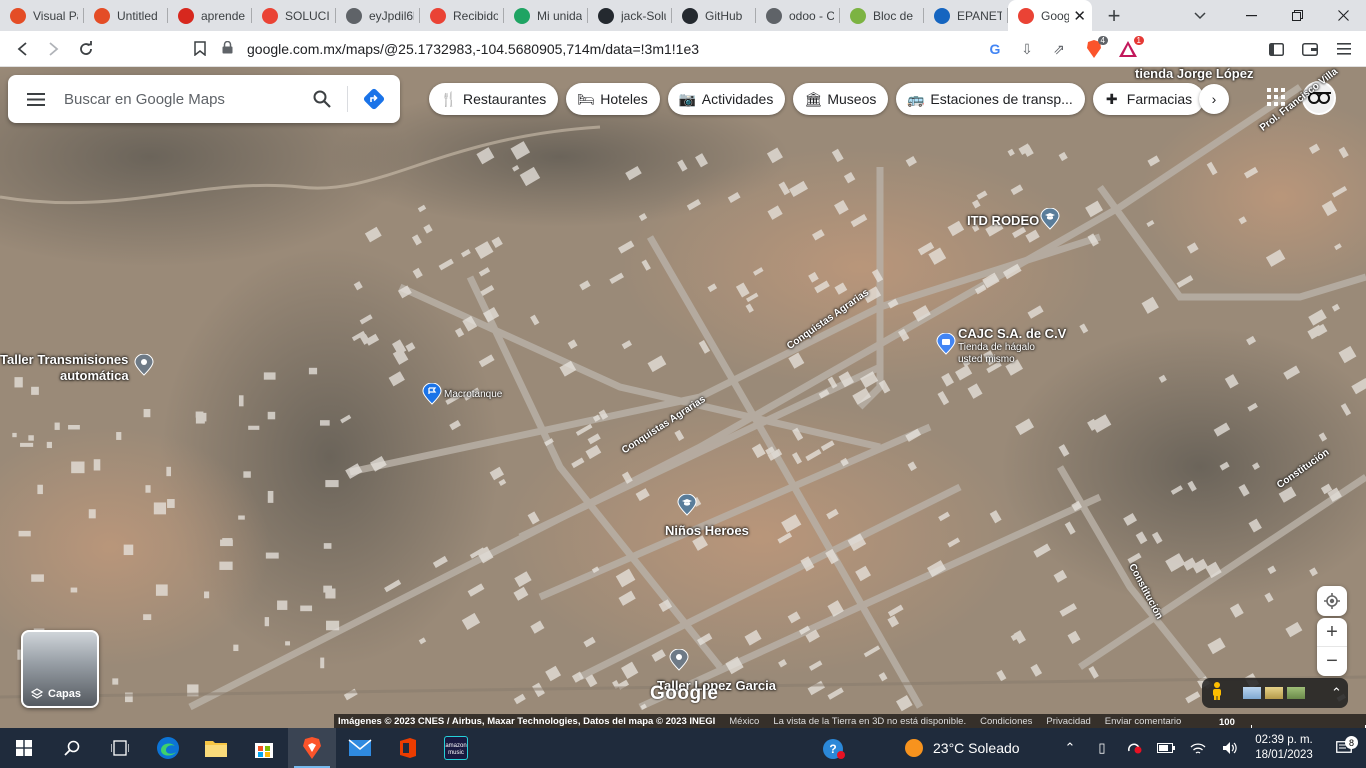 This screenshot has height=768, width=1366. I want to click on restore-icon, so click(1297, 15).